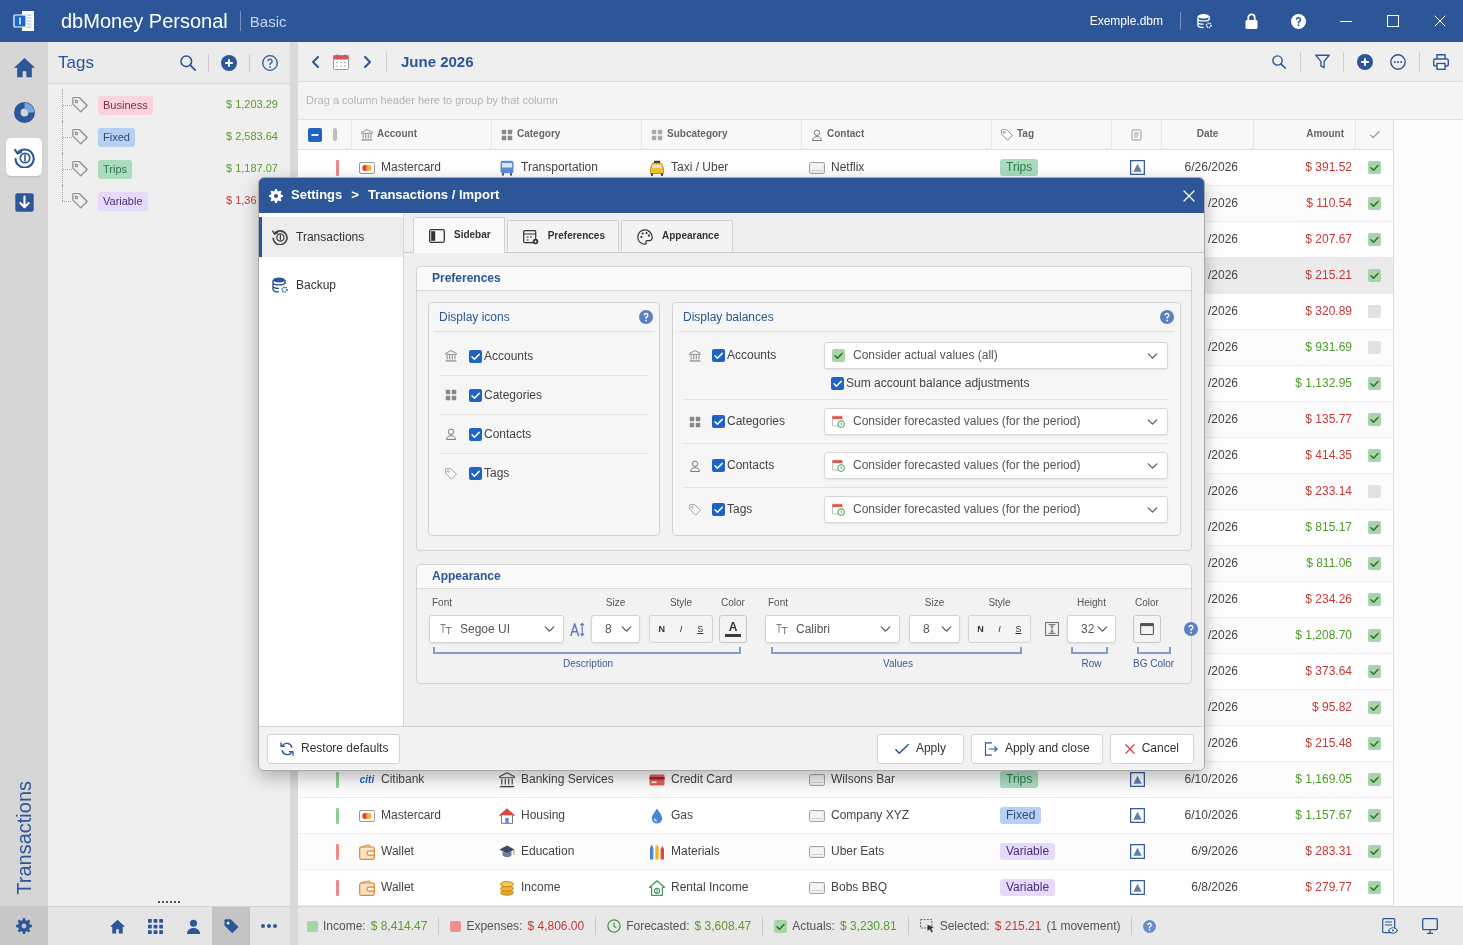 This screenshot has height=945, width=1463. Describe the element at coordinates (1091, 629) in the screenshot. I see `height-select: 32` at that location.